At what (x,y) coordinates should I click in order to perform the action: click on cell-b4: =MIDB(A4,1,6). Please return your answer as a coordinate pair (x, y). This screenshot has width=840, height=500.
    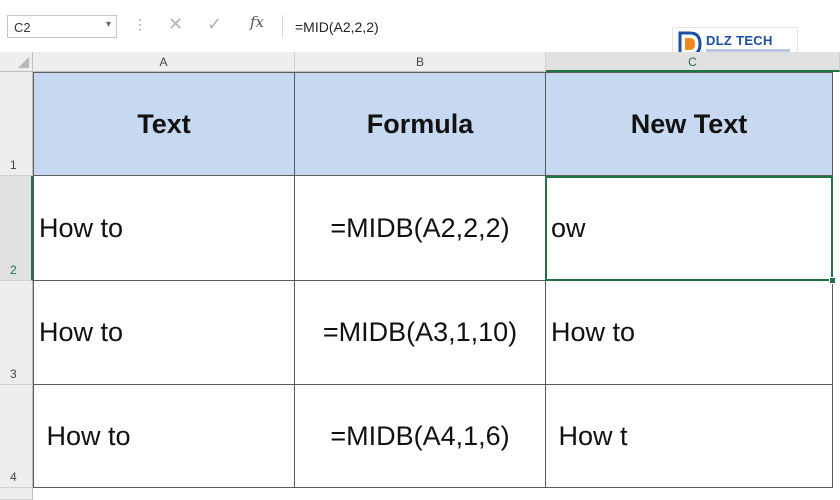
    Looking at the image, I should click on (420, 436).